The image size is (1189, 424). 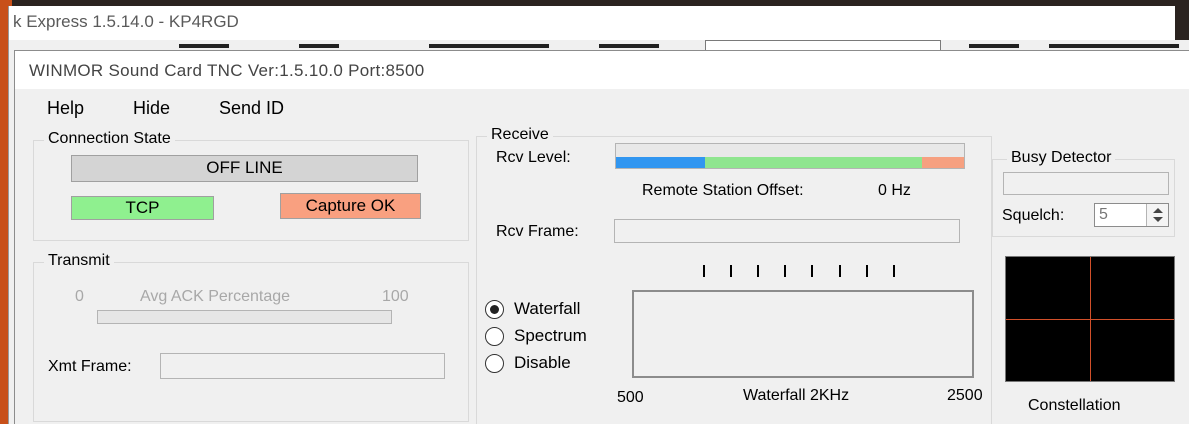 What do you see at coordinates (151, 108) in the screenshot?
I see `menu-hide: Hide` at bounding box center [151, 108].